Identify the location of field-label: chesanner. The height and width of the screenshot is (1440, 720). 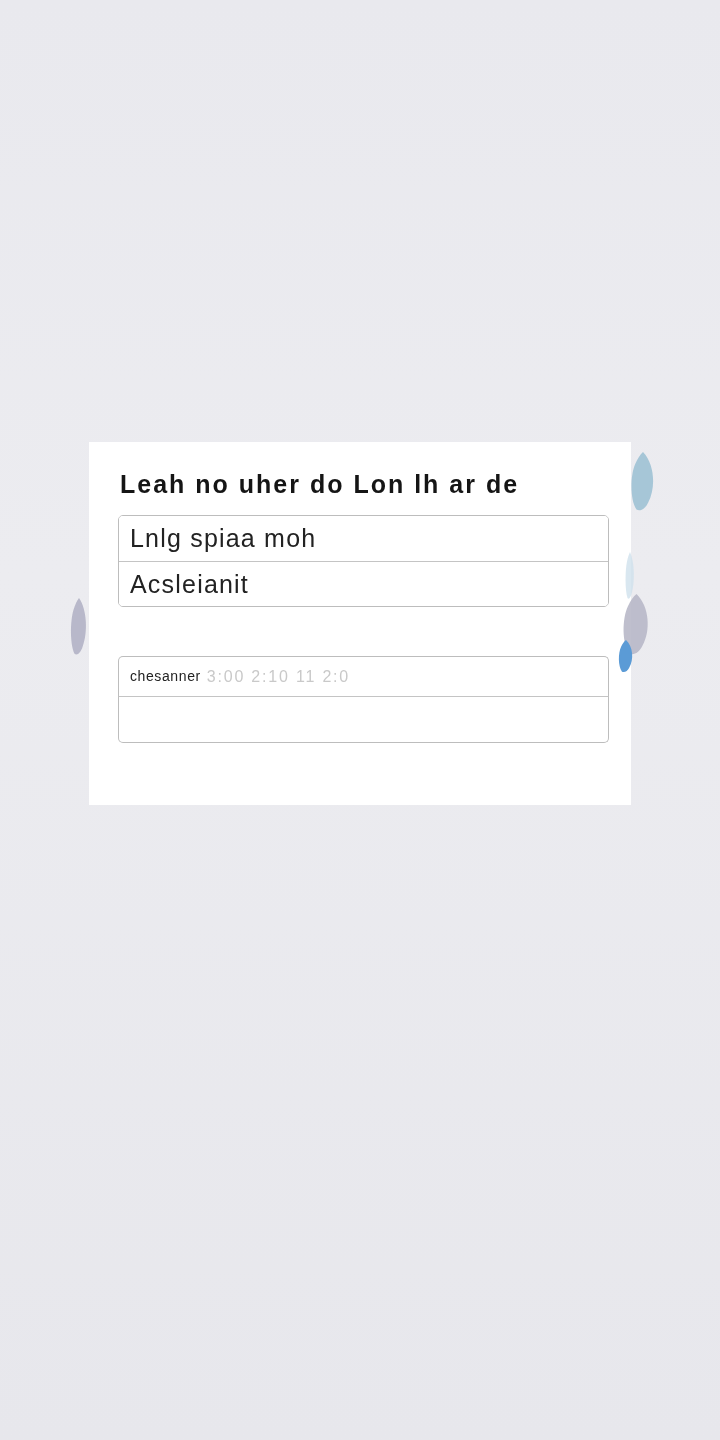
(165, 676).